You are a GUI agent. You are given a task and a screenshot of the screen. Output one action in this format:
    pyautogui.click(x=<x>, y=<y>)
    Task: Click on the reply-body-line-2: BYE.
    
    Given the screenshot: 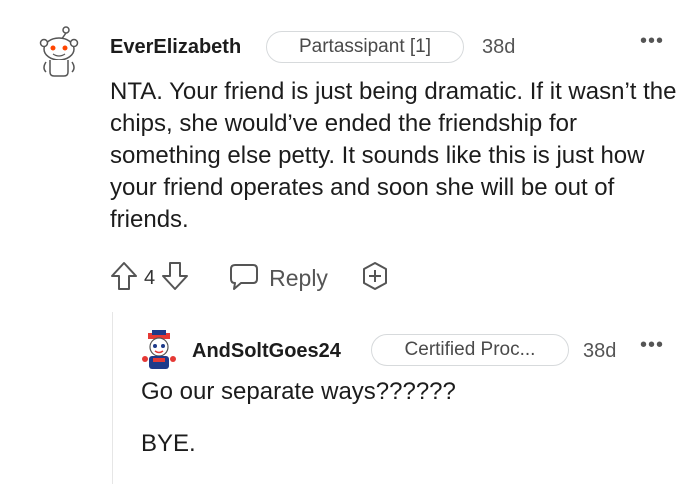 What is the action you would take?
    pyautogui.click(x=168, y=443)
    